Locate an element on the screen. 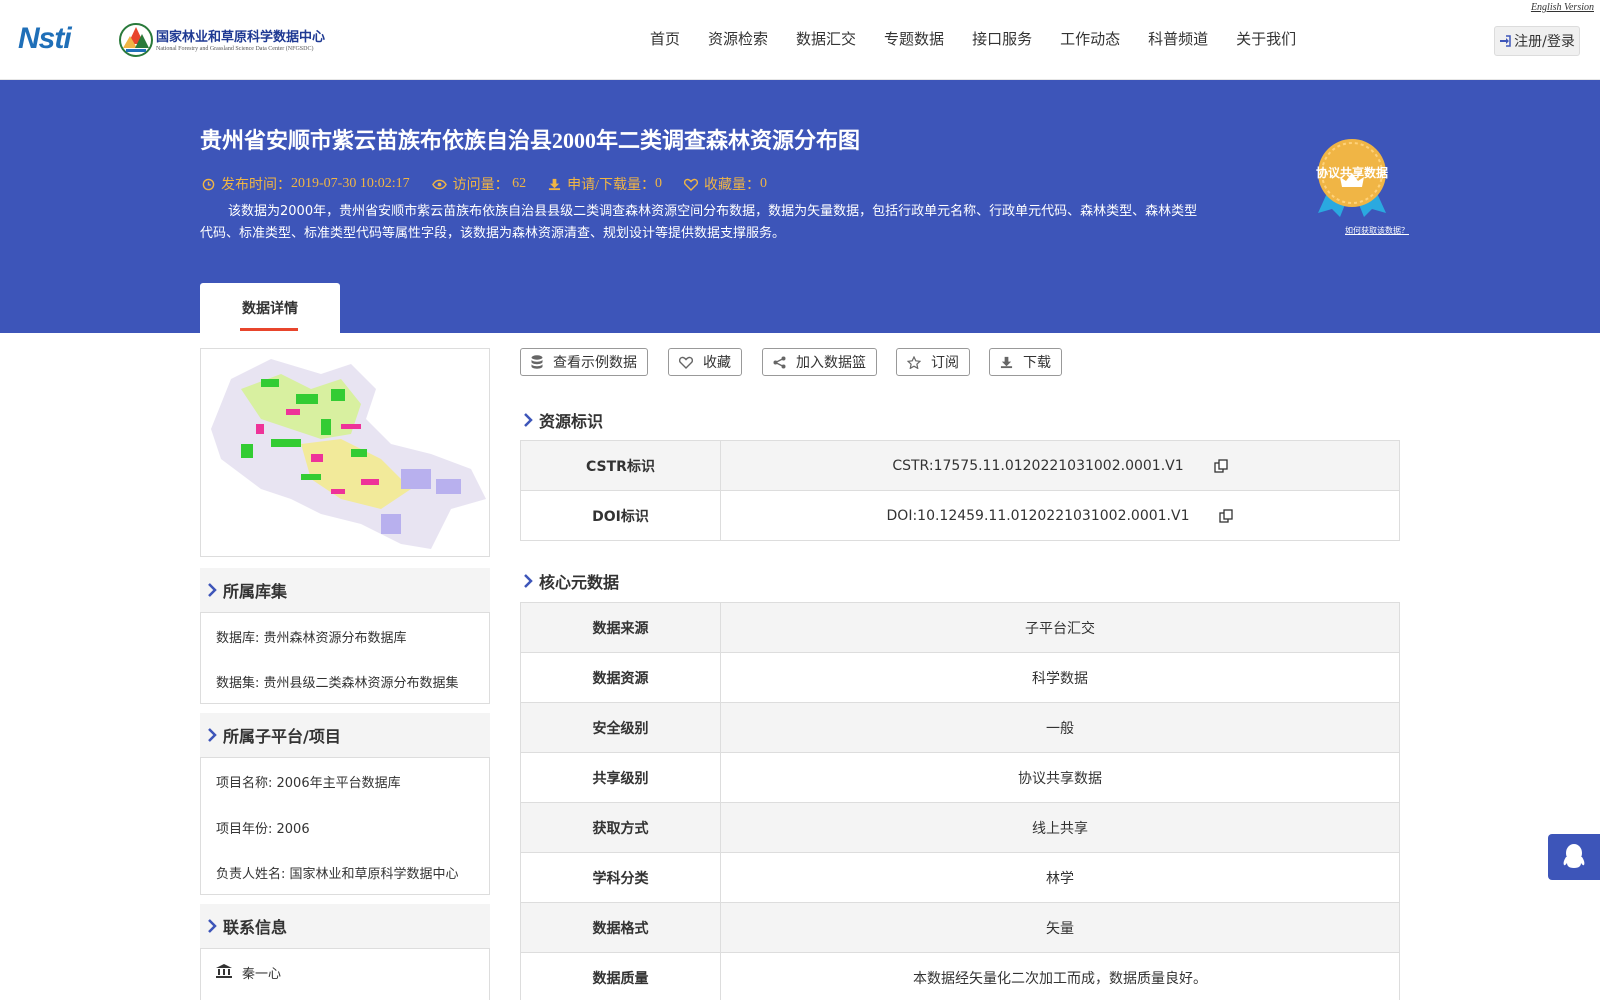 The width and height of the screenshot is (1600, 1000). contact-name: 秦一心 is located at coordinates (262, 974).